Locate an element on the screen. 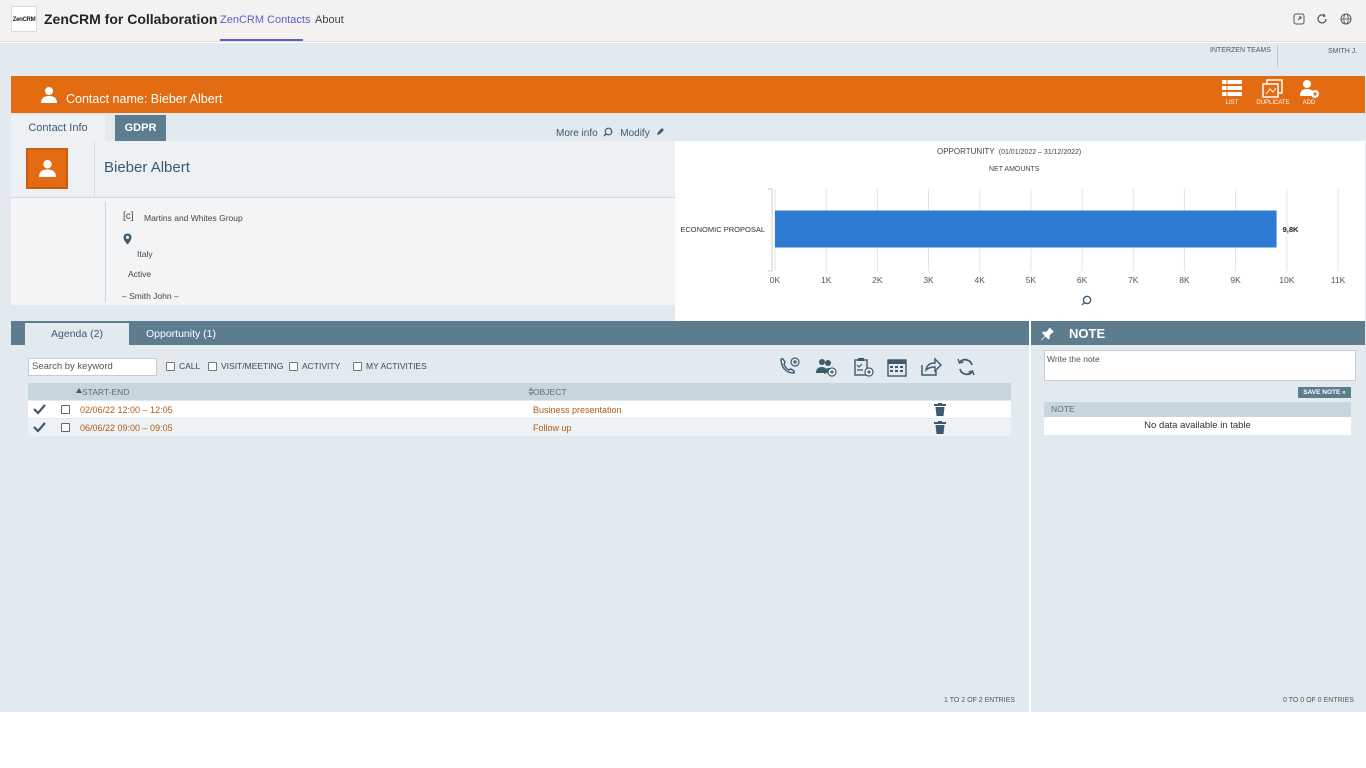 The image size is (1366, 768). note-empty-message: No data available in table is located at coordinates (1197, 426).